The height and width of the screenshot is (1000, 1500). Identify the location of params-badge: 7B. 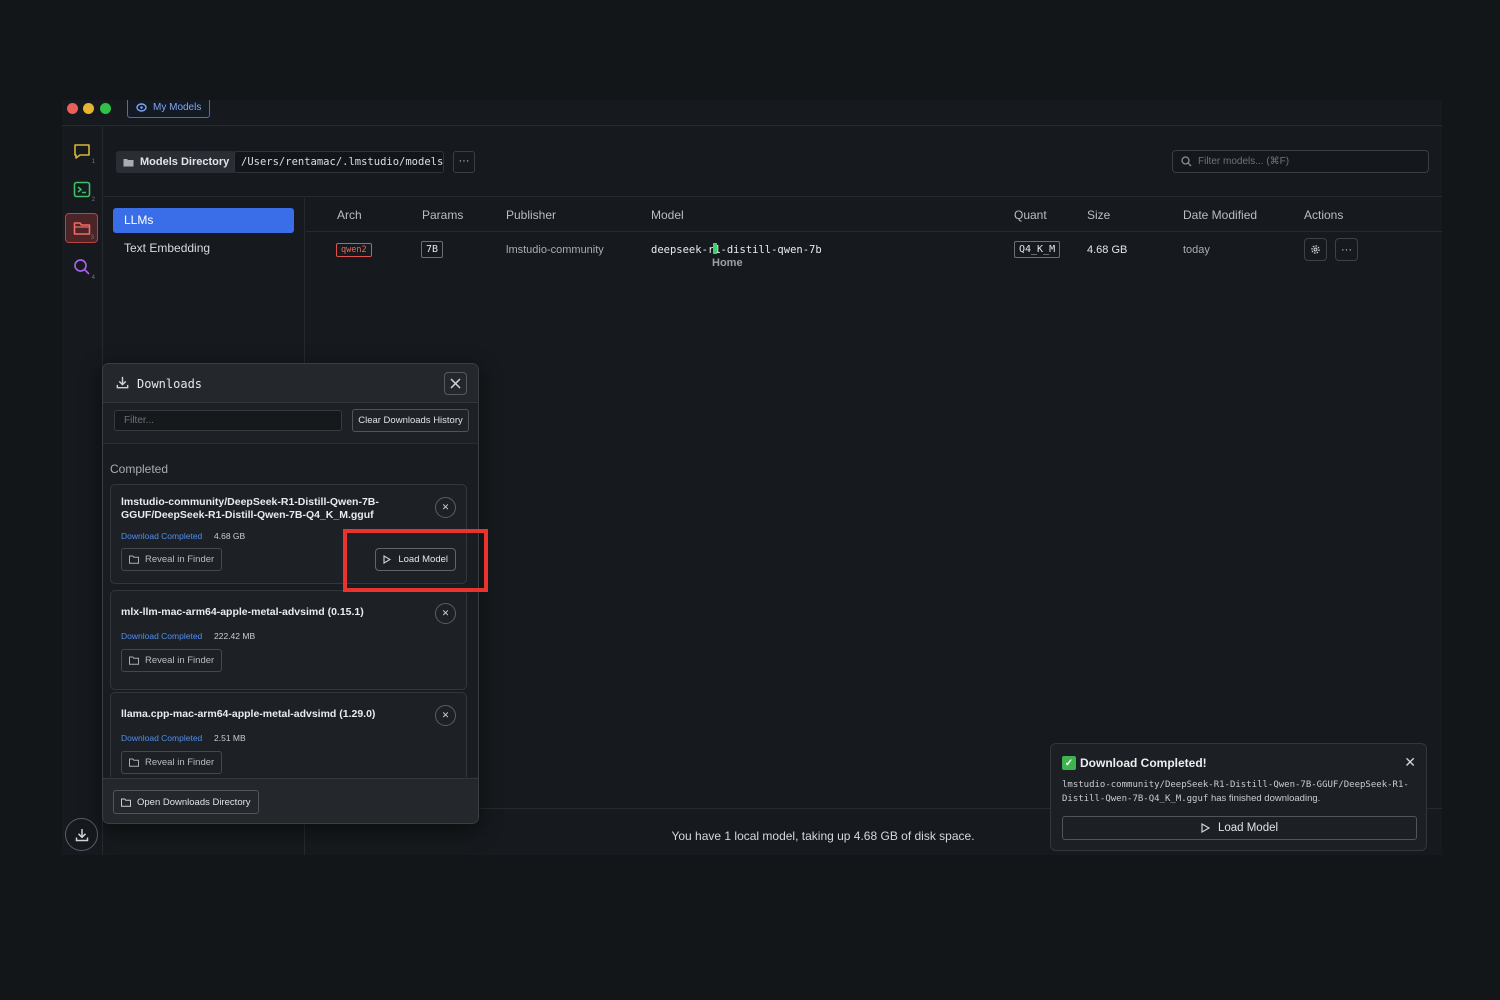
(432, 249).